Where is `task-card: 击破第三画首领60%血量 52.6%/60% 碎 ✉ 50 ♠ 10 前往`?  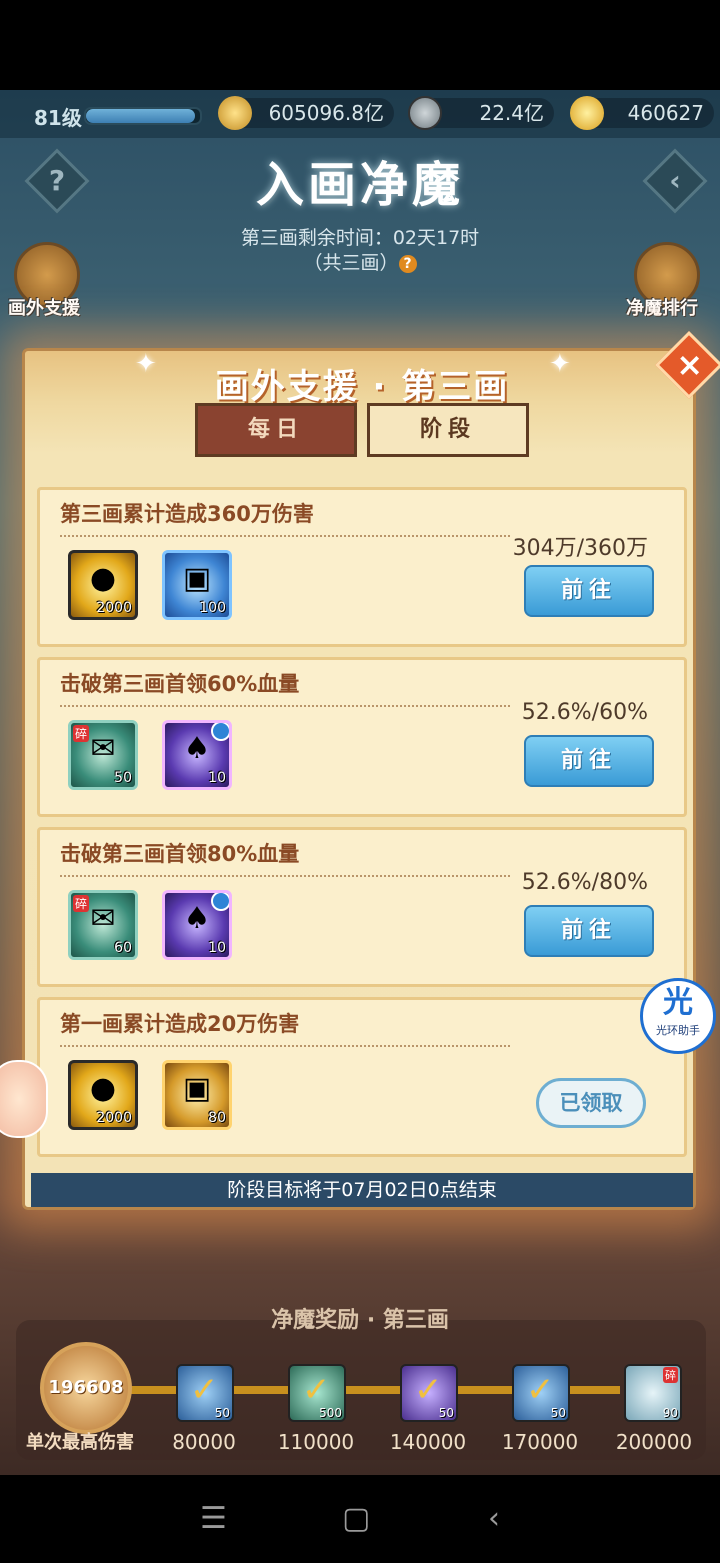 task-card: 击破第三画首领60%血量 52.6%/60% 碎 ✉ 50 ♠ 10 前往 is located at coordinates (362, 737).